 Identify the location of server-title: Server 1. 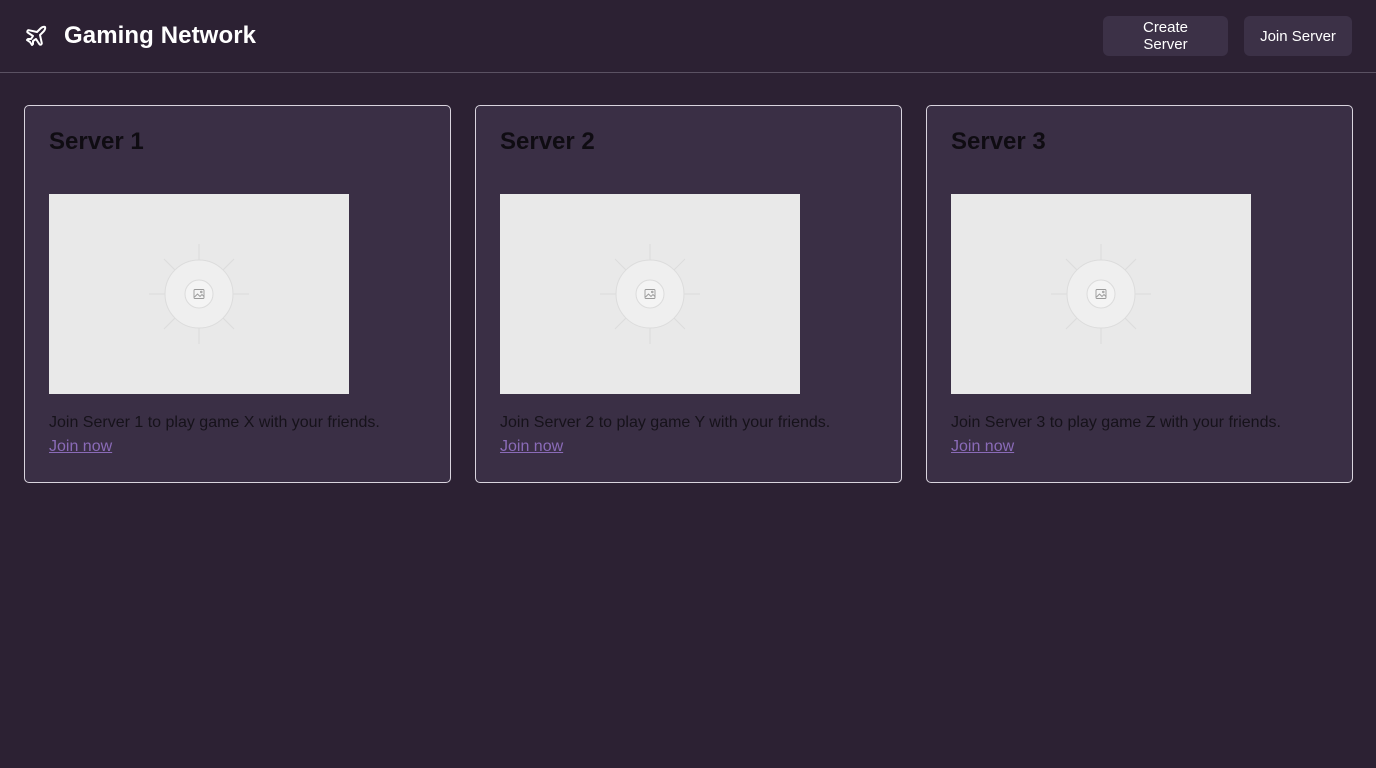
(96, 141).